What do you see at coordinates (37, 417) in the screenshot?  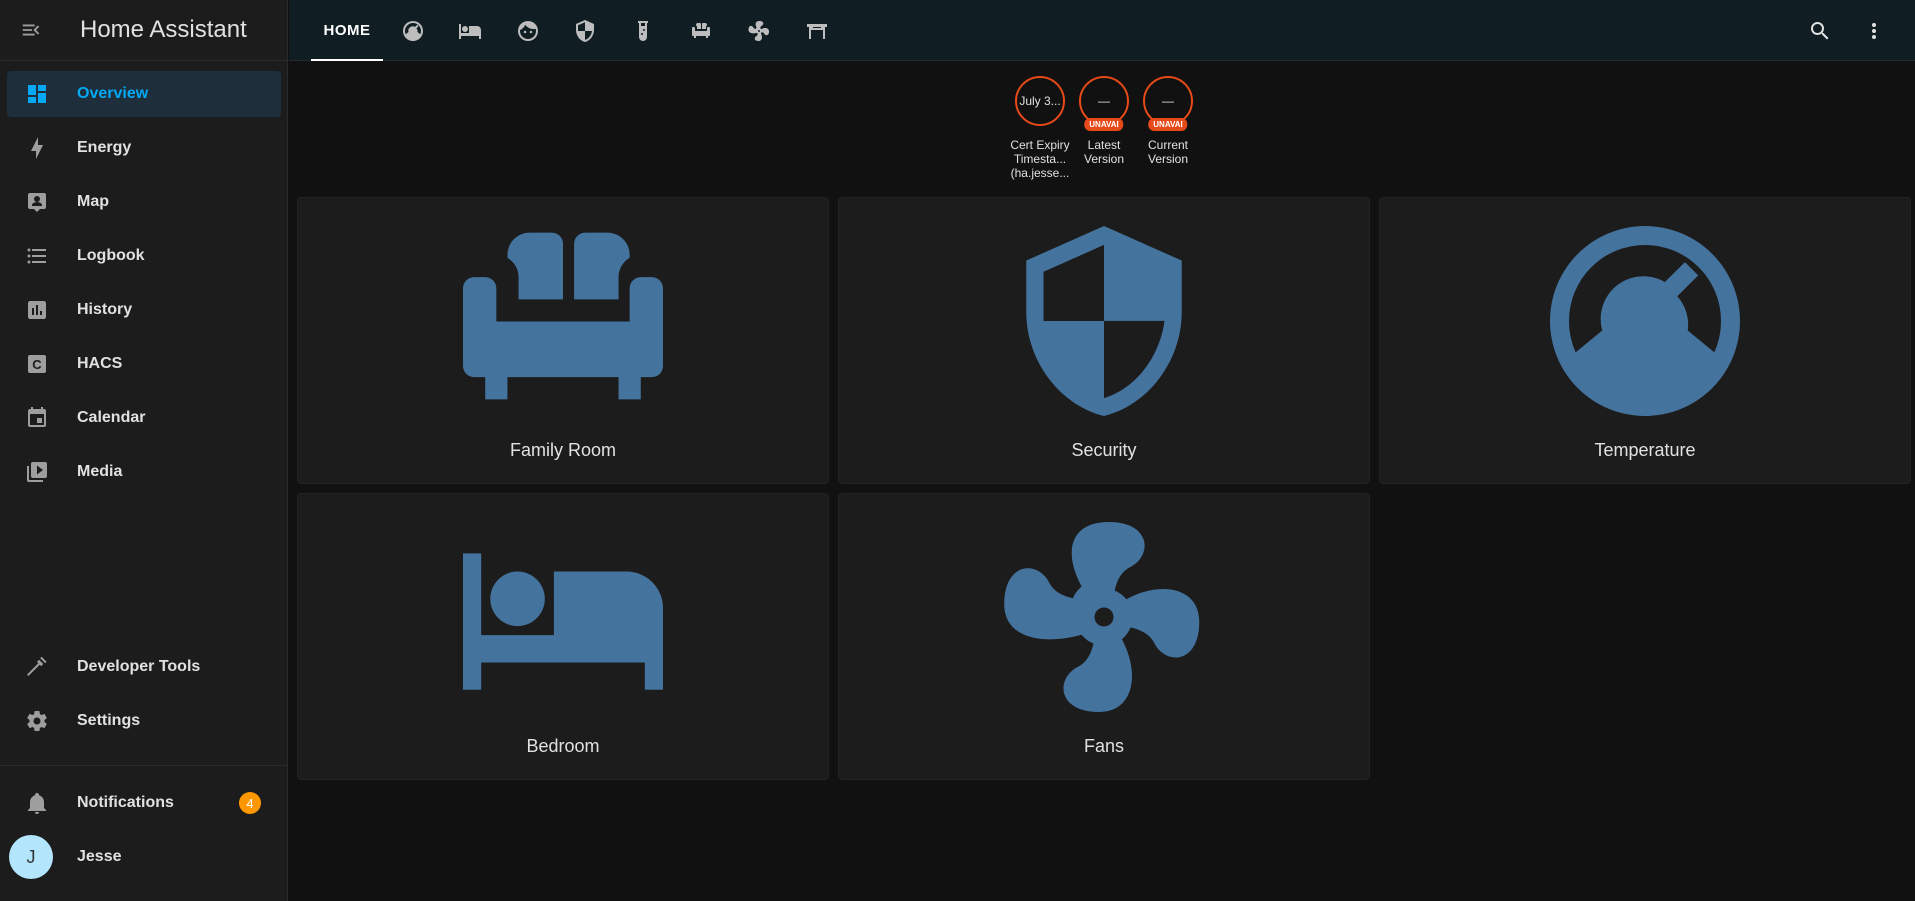 I see `calendar-icon` at bounding box center [37, 417].